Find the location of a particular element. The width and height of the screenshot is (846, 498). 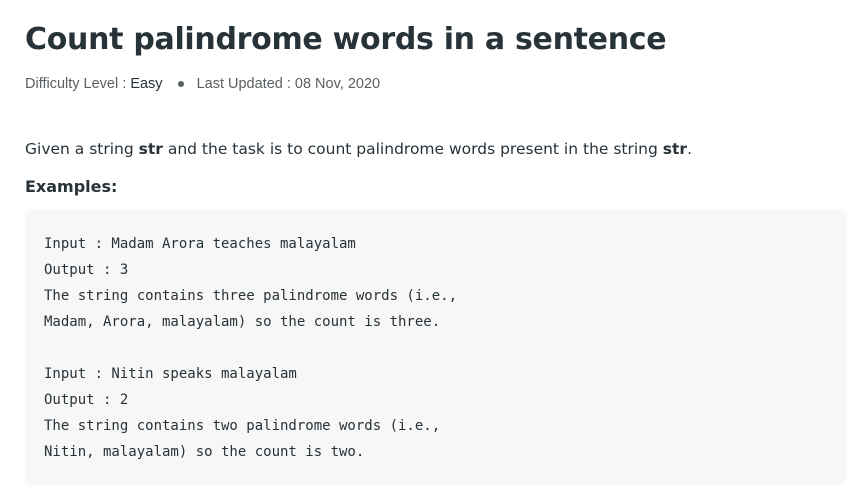

difficulty-label: Difficulty Level : is located at coordinates (78, 84).